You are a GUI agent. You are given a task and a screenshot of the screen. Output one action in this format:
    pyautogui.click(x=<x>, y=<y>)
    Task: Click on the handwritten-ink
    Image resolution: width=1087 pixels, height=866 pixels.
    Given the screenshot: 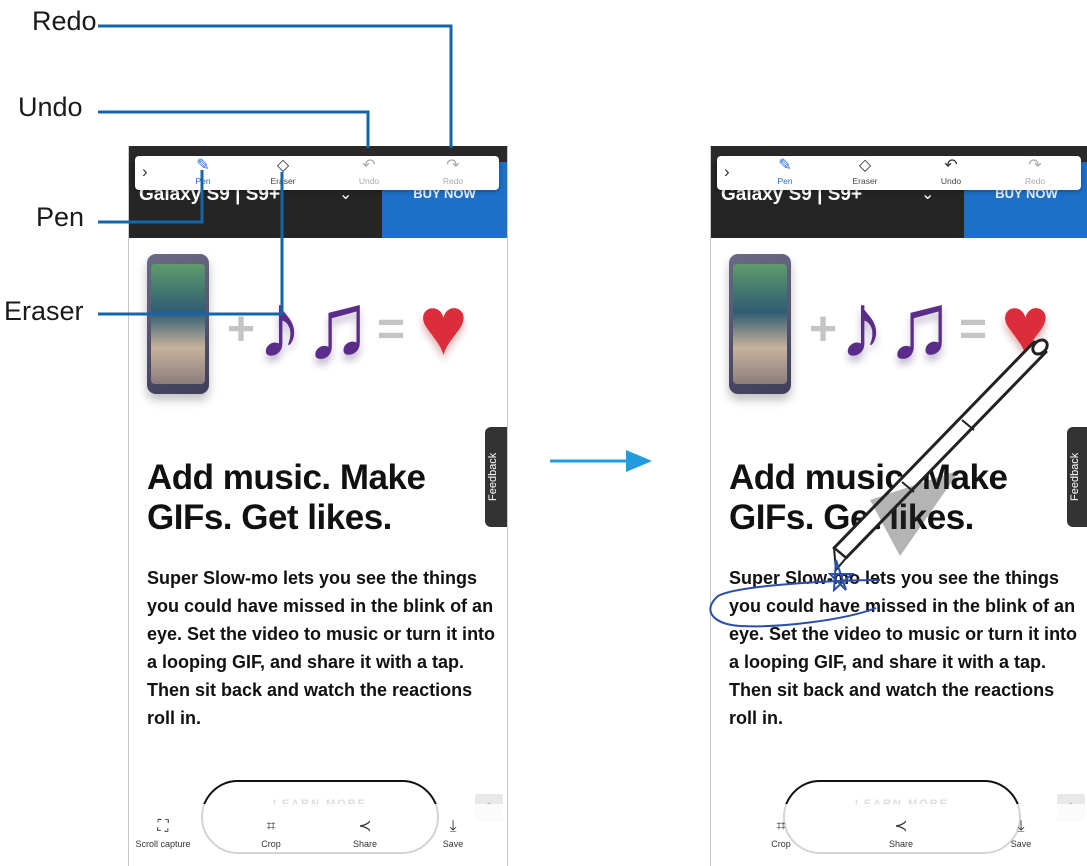 What is the action you would take?
    pyautogui.click(x=795, y=593)
    